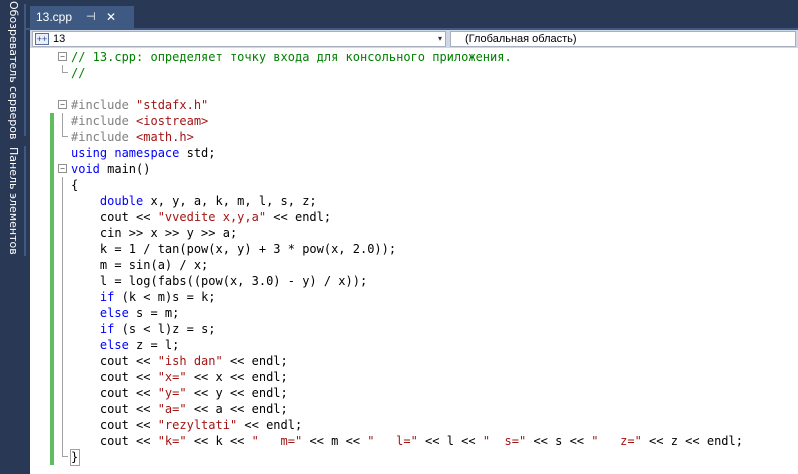  I want to click on code-line: − #include "stdafx.h", so click(414, 105).